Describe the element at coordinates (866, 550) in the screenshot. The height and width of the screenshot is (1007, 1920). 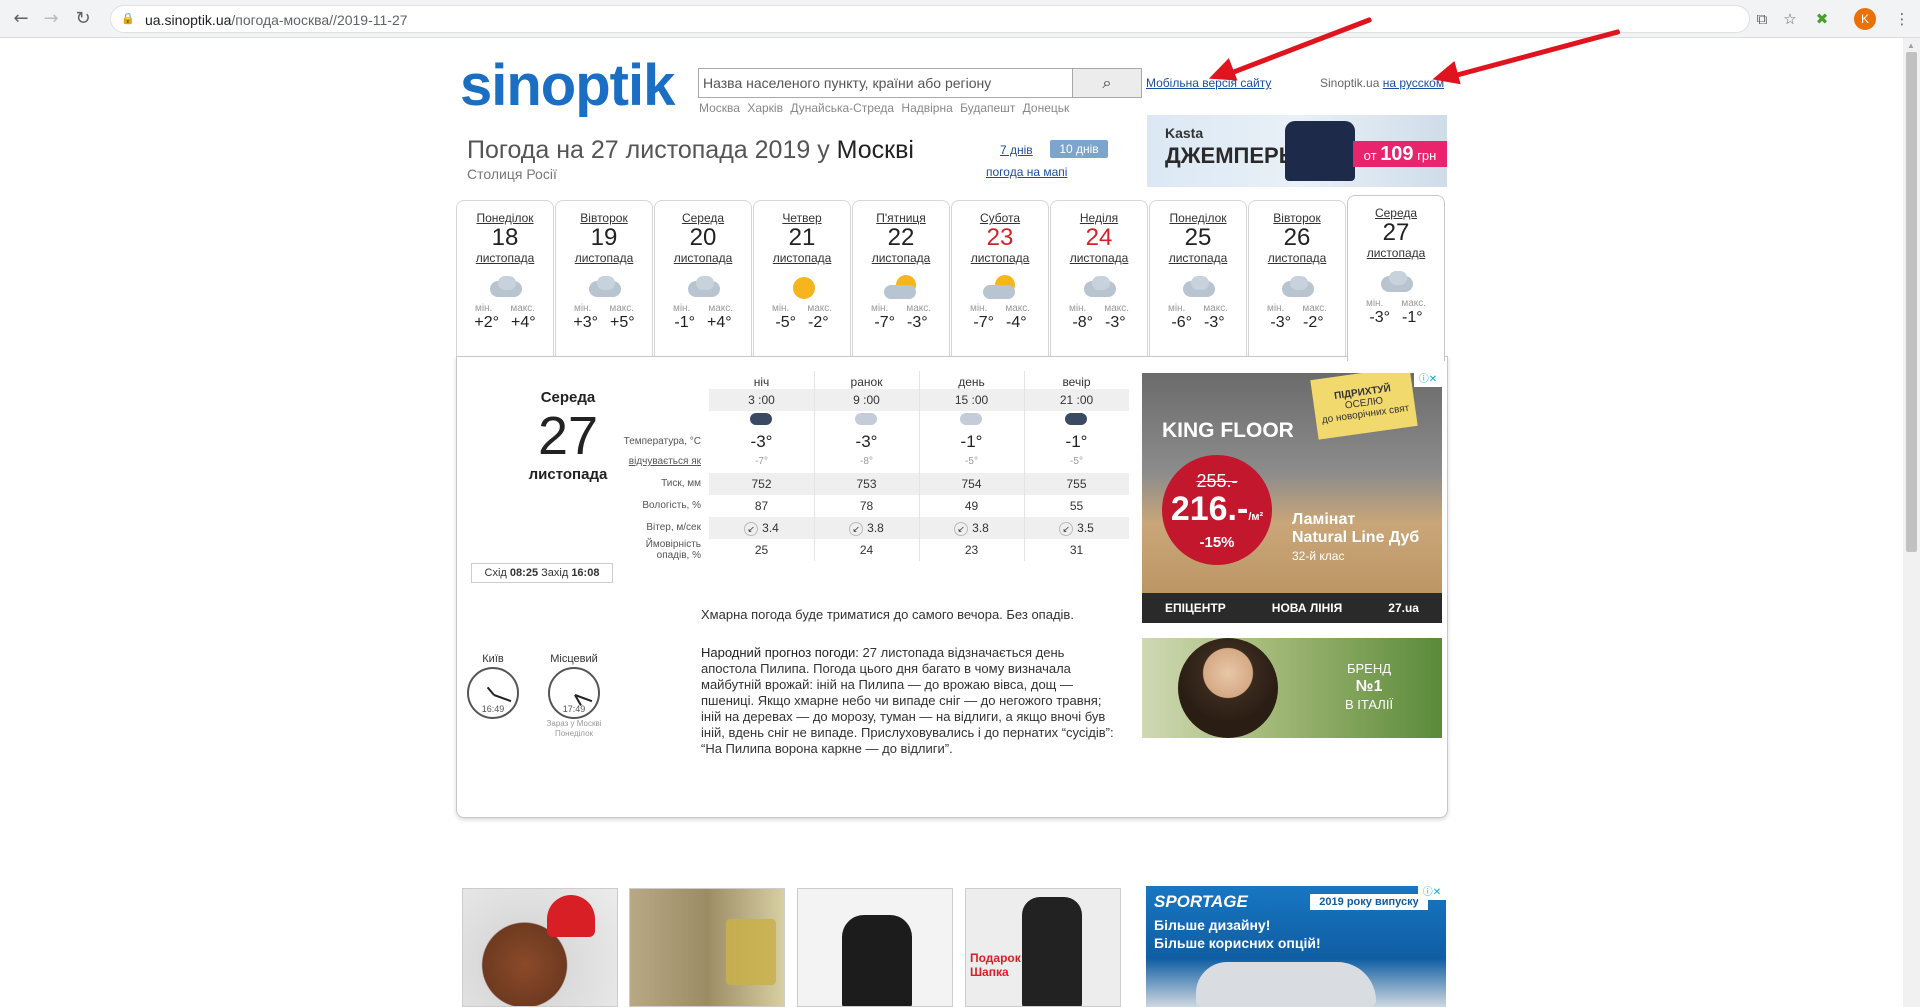
I see `table-cell: 24` at that location.